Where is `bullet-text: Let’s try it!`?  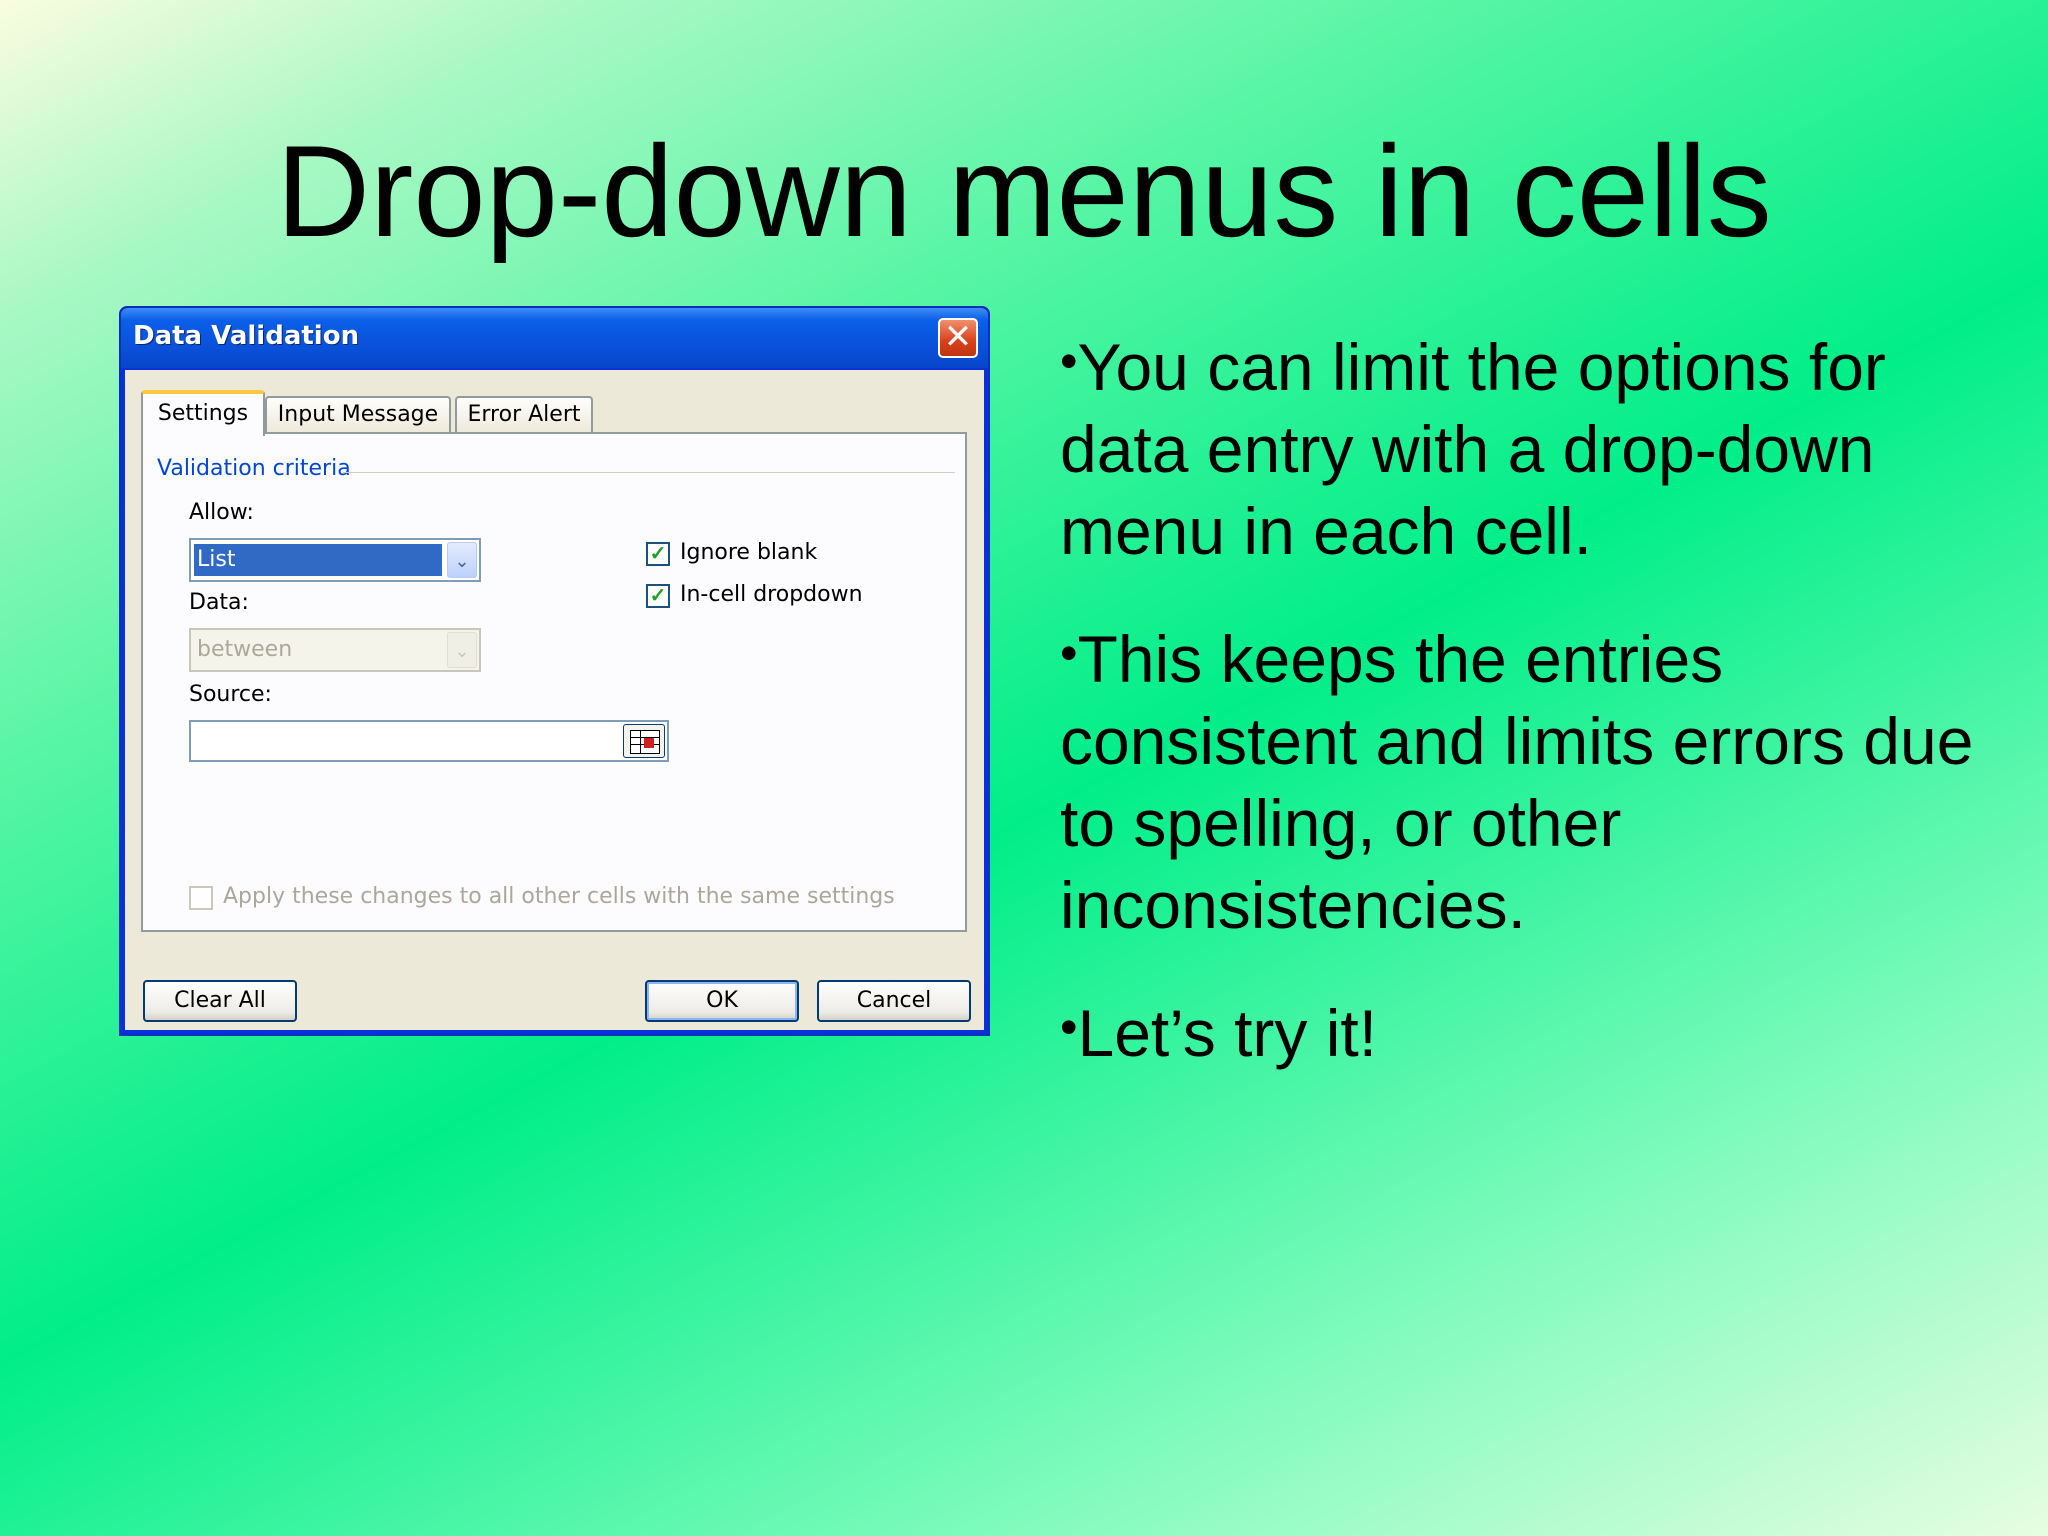 bullet-text: Let’s try it! is located at coordinates (1227, 1033).